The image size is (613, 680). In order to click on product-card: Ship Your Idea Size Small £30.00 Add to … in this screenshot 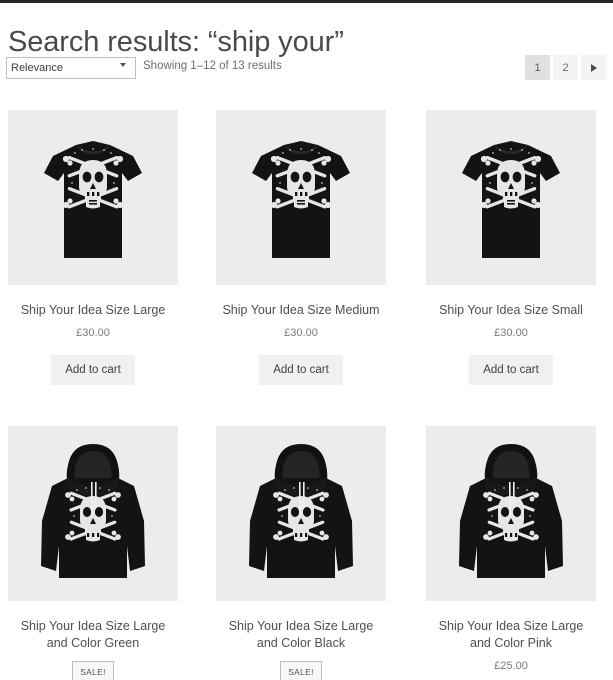, I will do `click(511, 247)`.